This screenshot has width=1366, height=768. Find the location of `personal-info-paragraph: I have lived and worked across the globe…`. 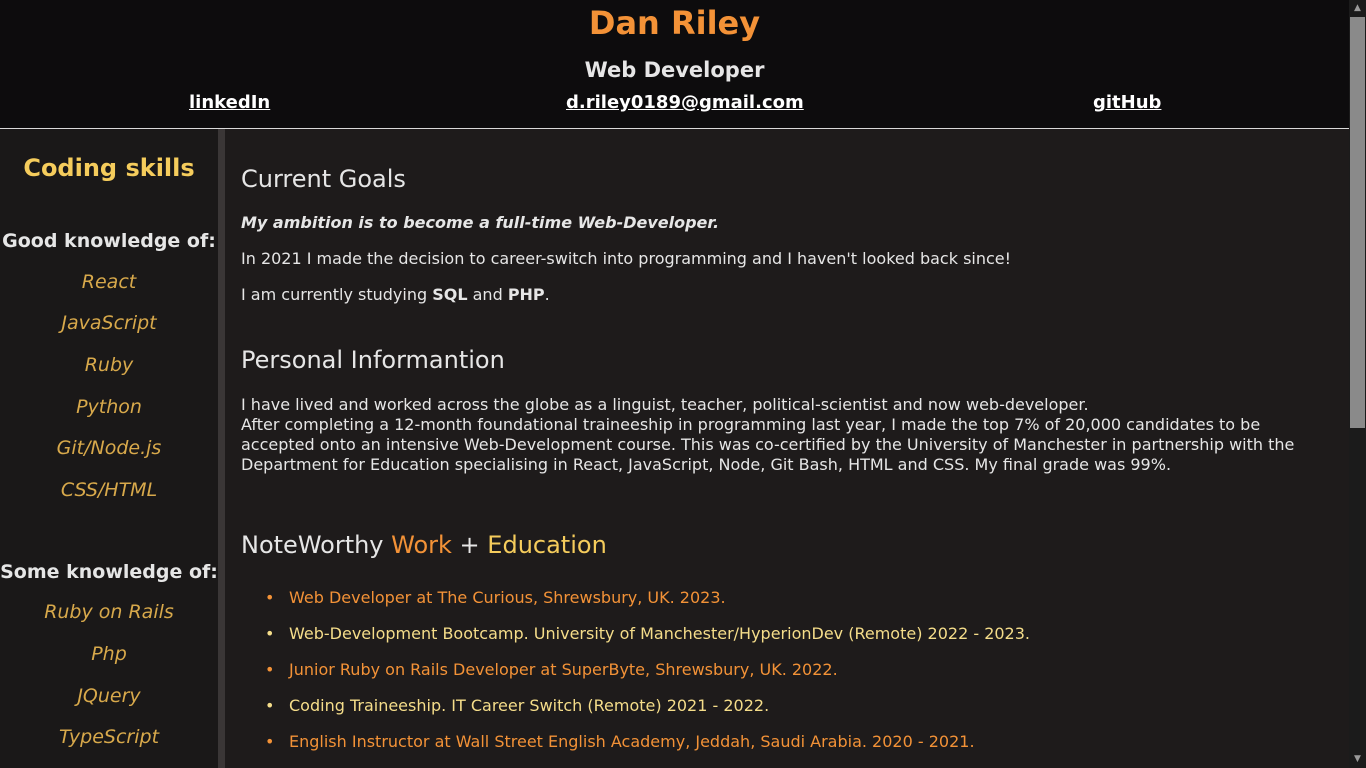

personal-info-paragraph: I have lived and worked across the globe… is located at coordinates (787, 435).